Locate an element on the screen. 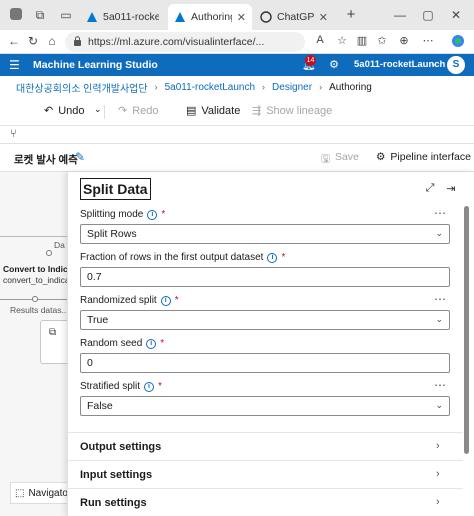 The width and height of the screenshot is (474, 516). collections-icon: ⧉ is located at coordinates (40, 15).